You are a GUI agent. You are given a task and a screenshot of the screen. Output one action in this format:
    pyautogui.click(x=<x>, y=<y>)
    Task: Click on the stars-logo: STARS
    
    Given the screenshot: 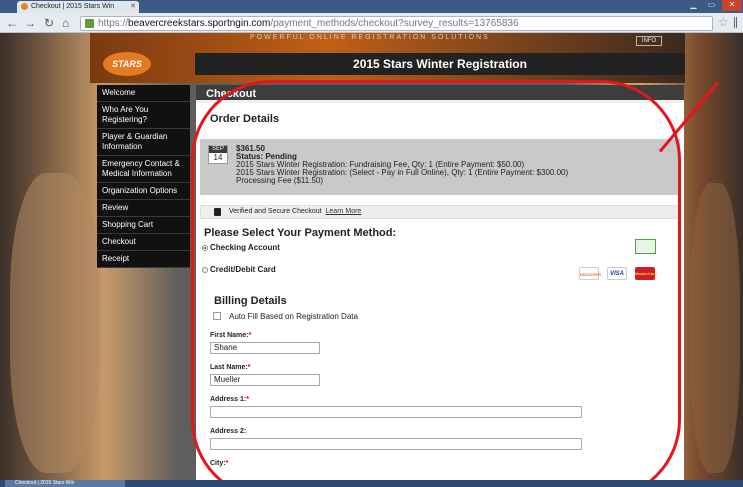 What is the action you would take?
    pyautogui.click(x=127, y=64)
    